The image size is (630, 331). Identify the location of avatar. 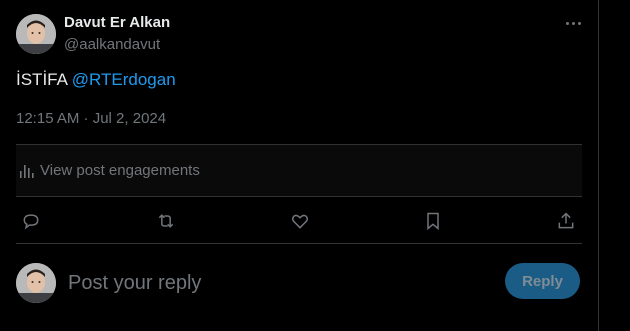
(36, 34).